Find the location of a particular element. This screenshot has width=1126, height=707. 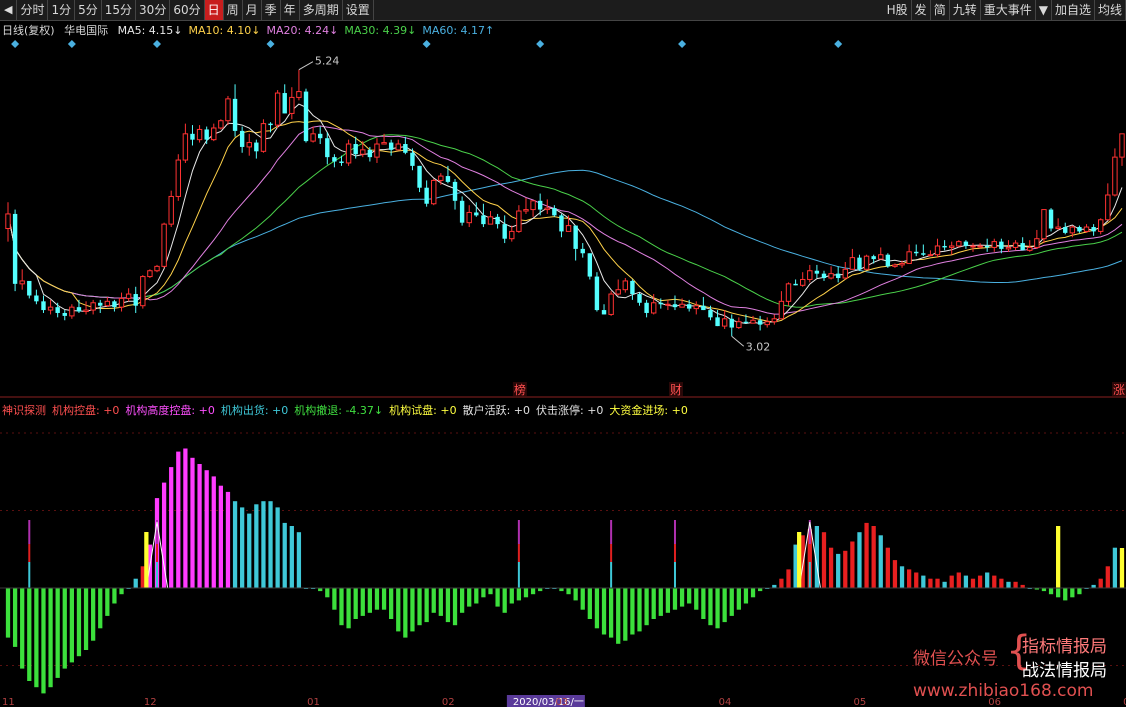

event-marker-0: 榜 is located at coordinates (520, 389).